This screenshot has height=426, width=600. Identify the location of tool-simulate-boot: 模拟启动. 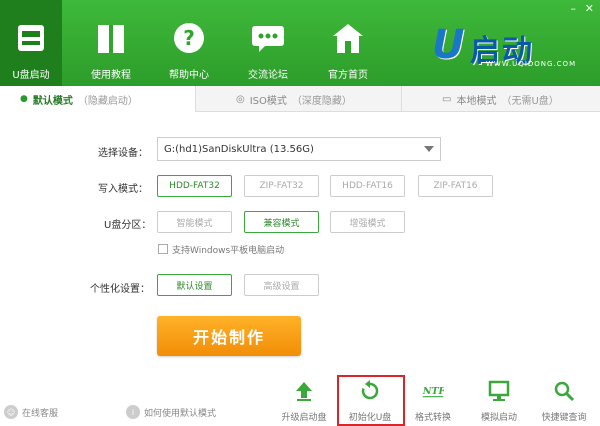
(499, 401).